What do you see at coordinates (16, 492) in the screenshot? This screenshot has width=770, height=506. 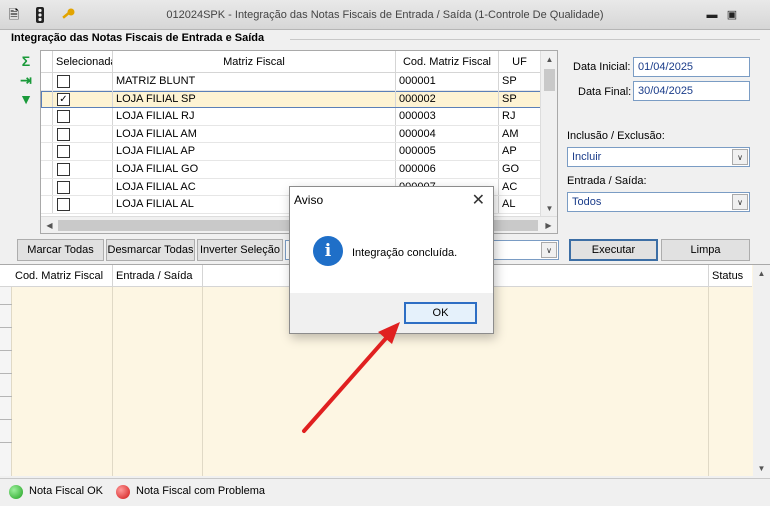 I see `green-dot-icon` at bounding box center [16, 492].